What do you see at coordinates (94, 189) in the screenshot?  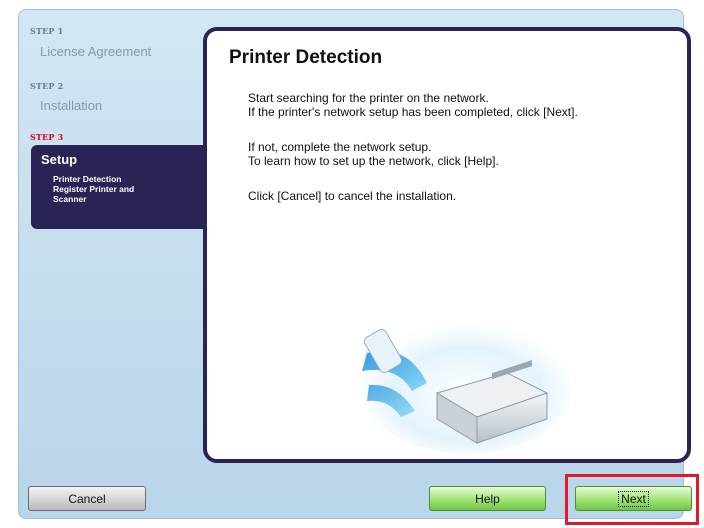 I see `substep-register-printer: Register Printer and` at bounding box center [94, 189].